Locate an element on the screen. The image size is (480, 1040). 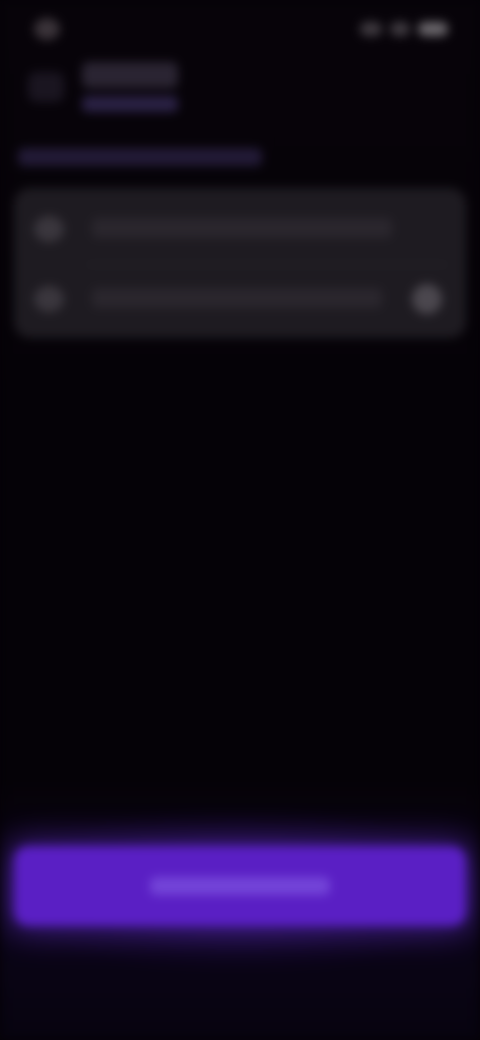
wifi-icon is located at coordinates (400, 29).